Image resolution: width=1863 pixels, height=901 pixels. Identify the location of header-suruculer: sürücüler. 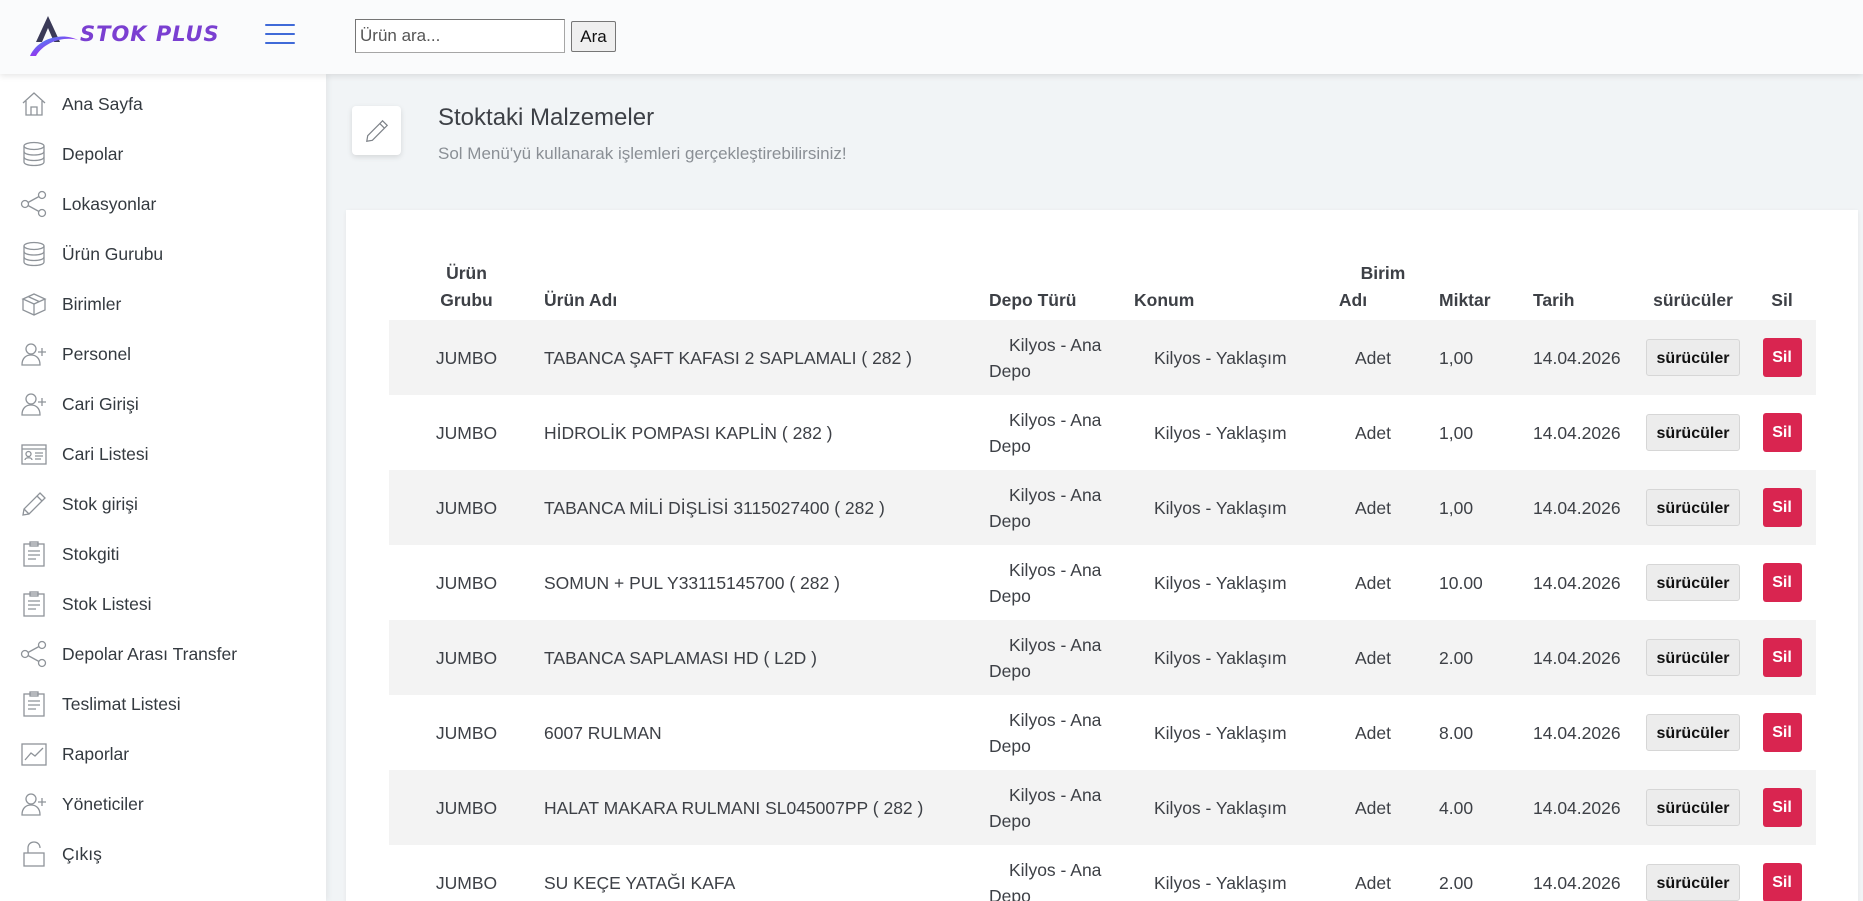
(1693, 300).